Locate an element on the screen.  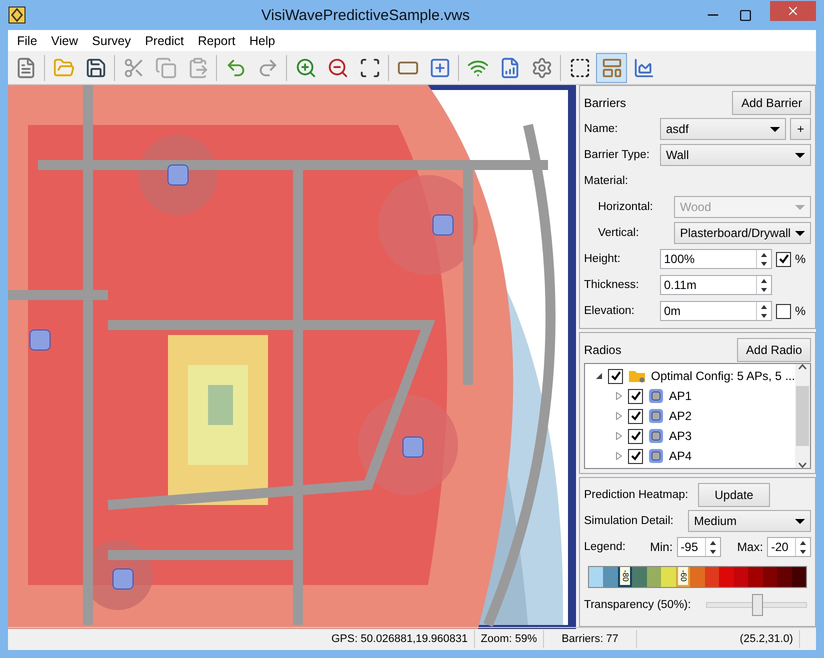
elevation-spinbox: 0m is located at coordinates (716, 311).